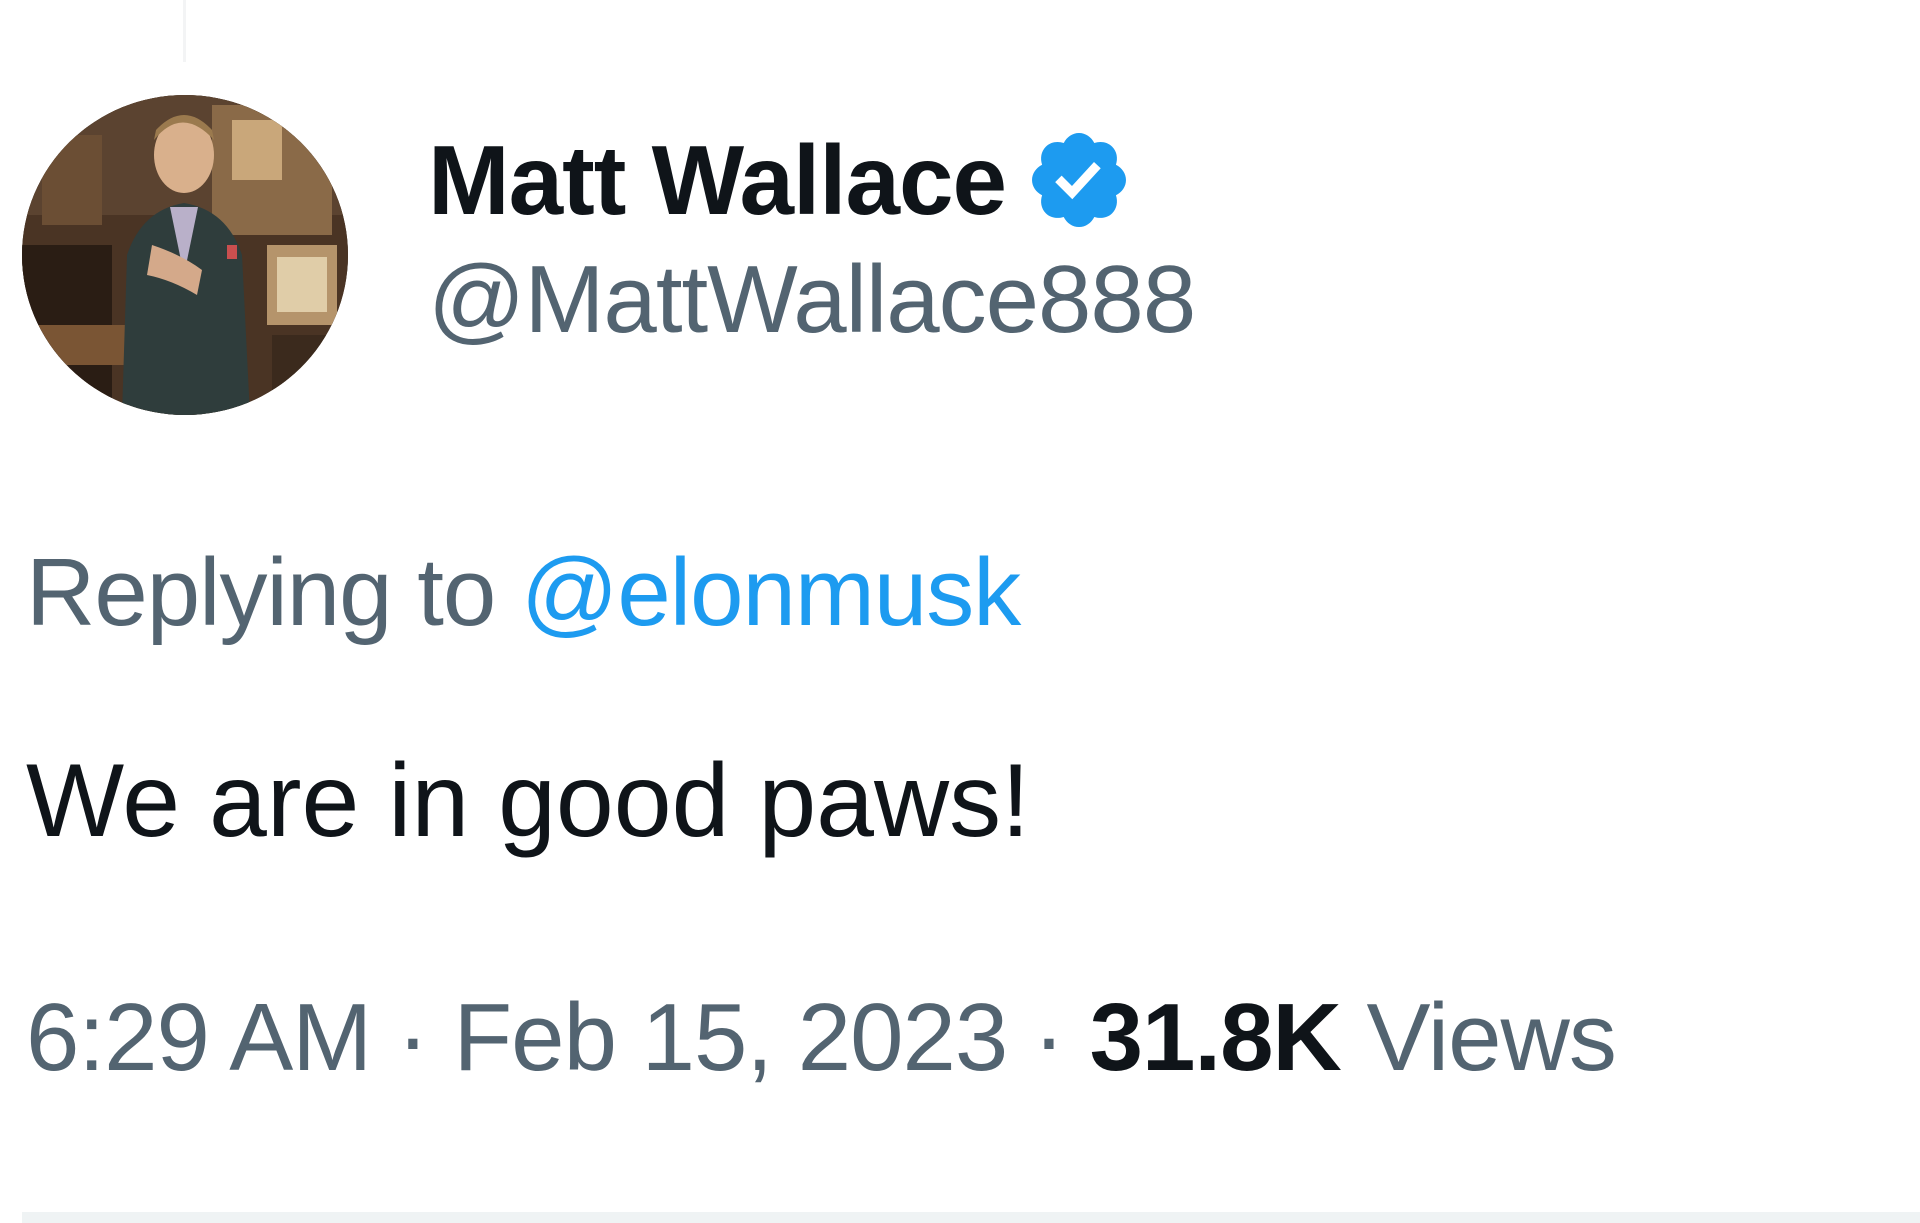  I want to click on author-block: Matt Wallace @MattWallace888, so click(812, 234).